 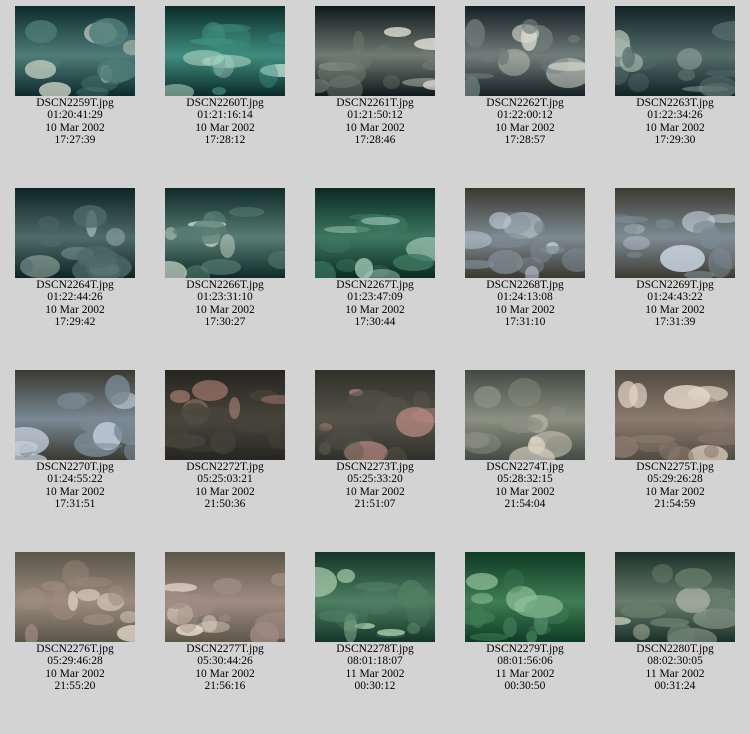 I want to click on timecode: 01:22:00:12, so click(x=525, y=115).